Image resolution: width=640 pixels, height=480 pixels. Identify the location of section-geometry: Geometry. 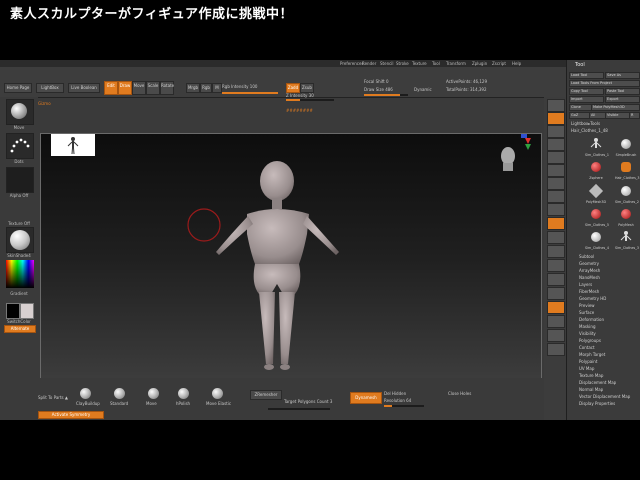
(589, 263).